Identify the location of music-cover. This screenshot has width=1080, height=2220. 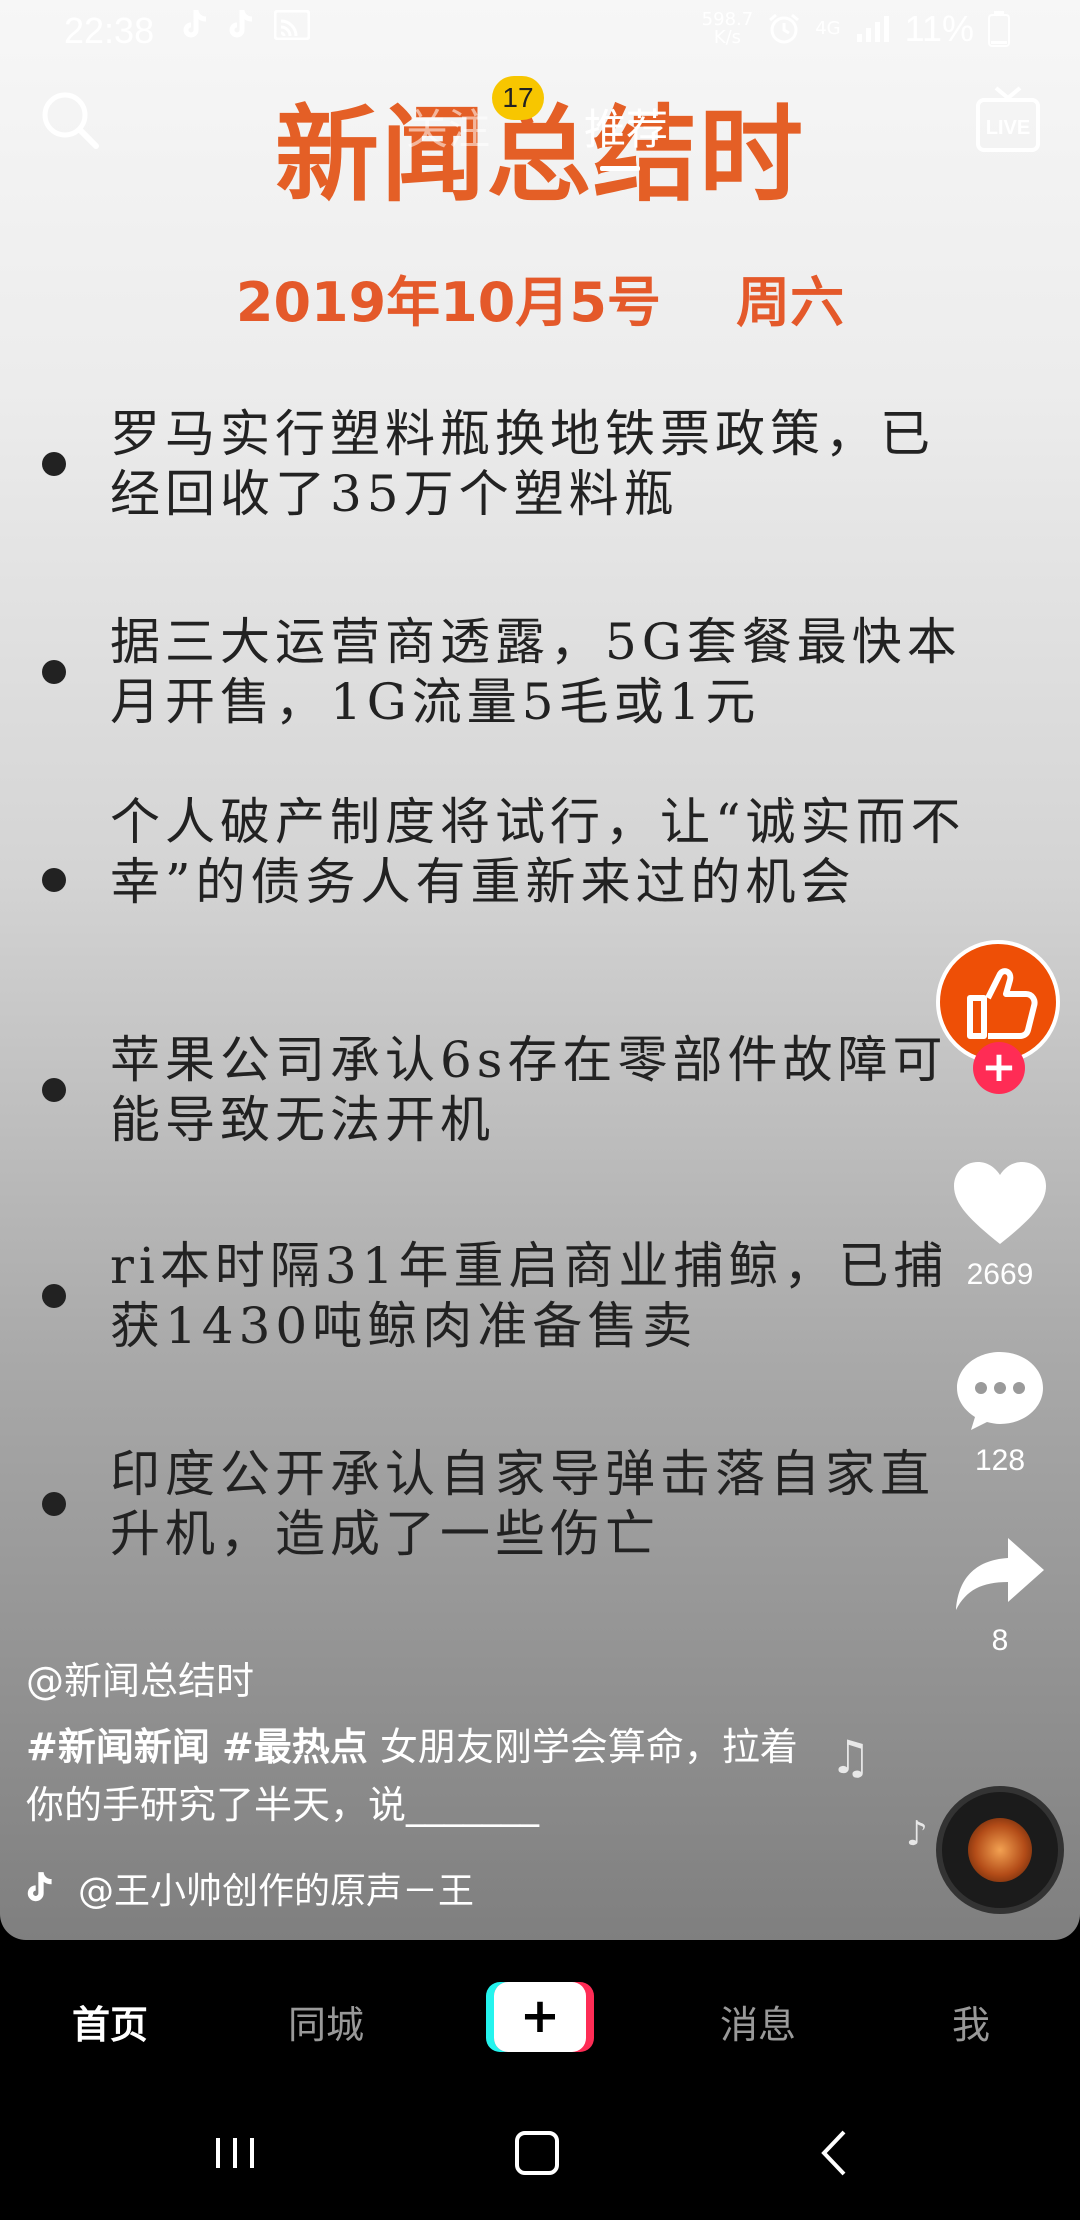
(1000, 1850).